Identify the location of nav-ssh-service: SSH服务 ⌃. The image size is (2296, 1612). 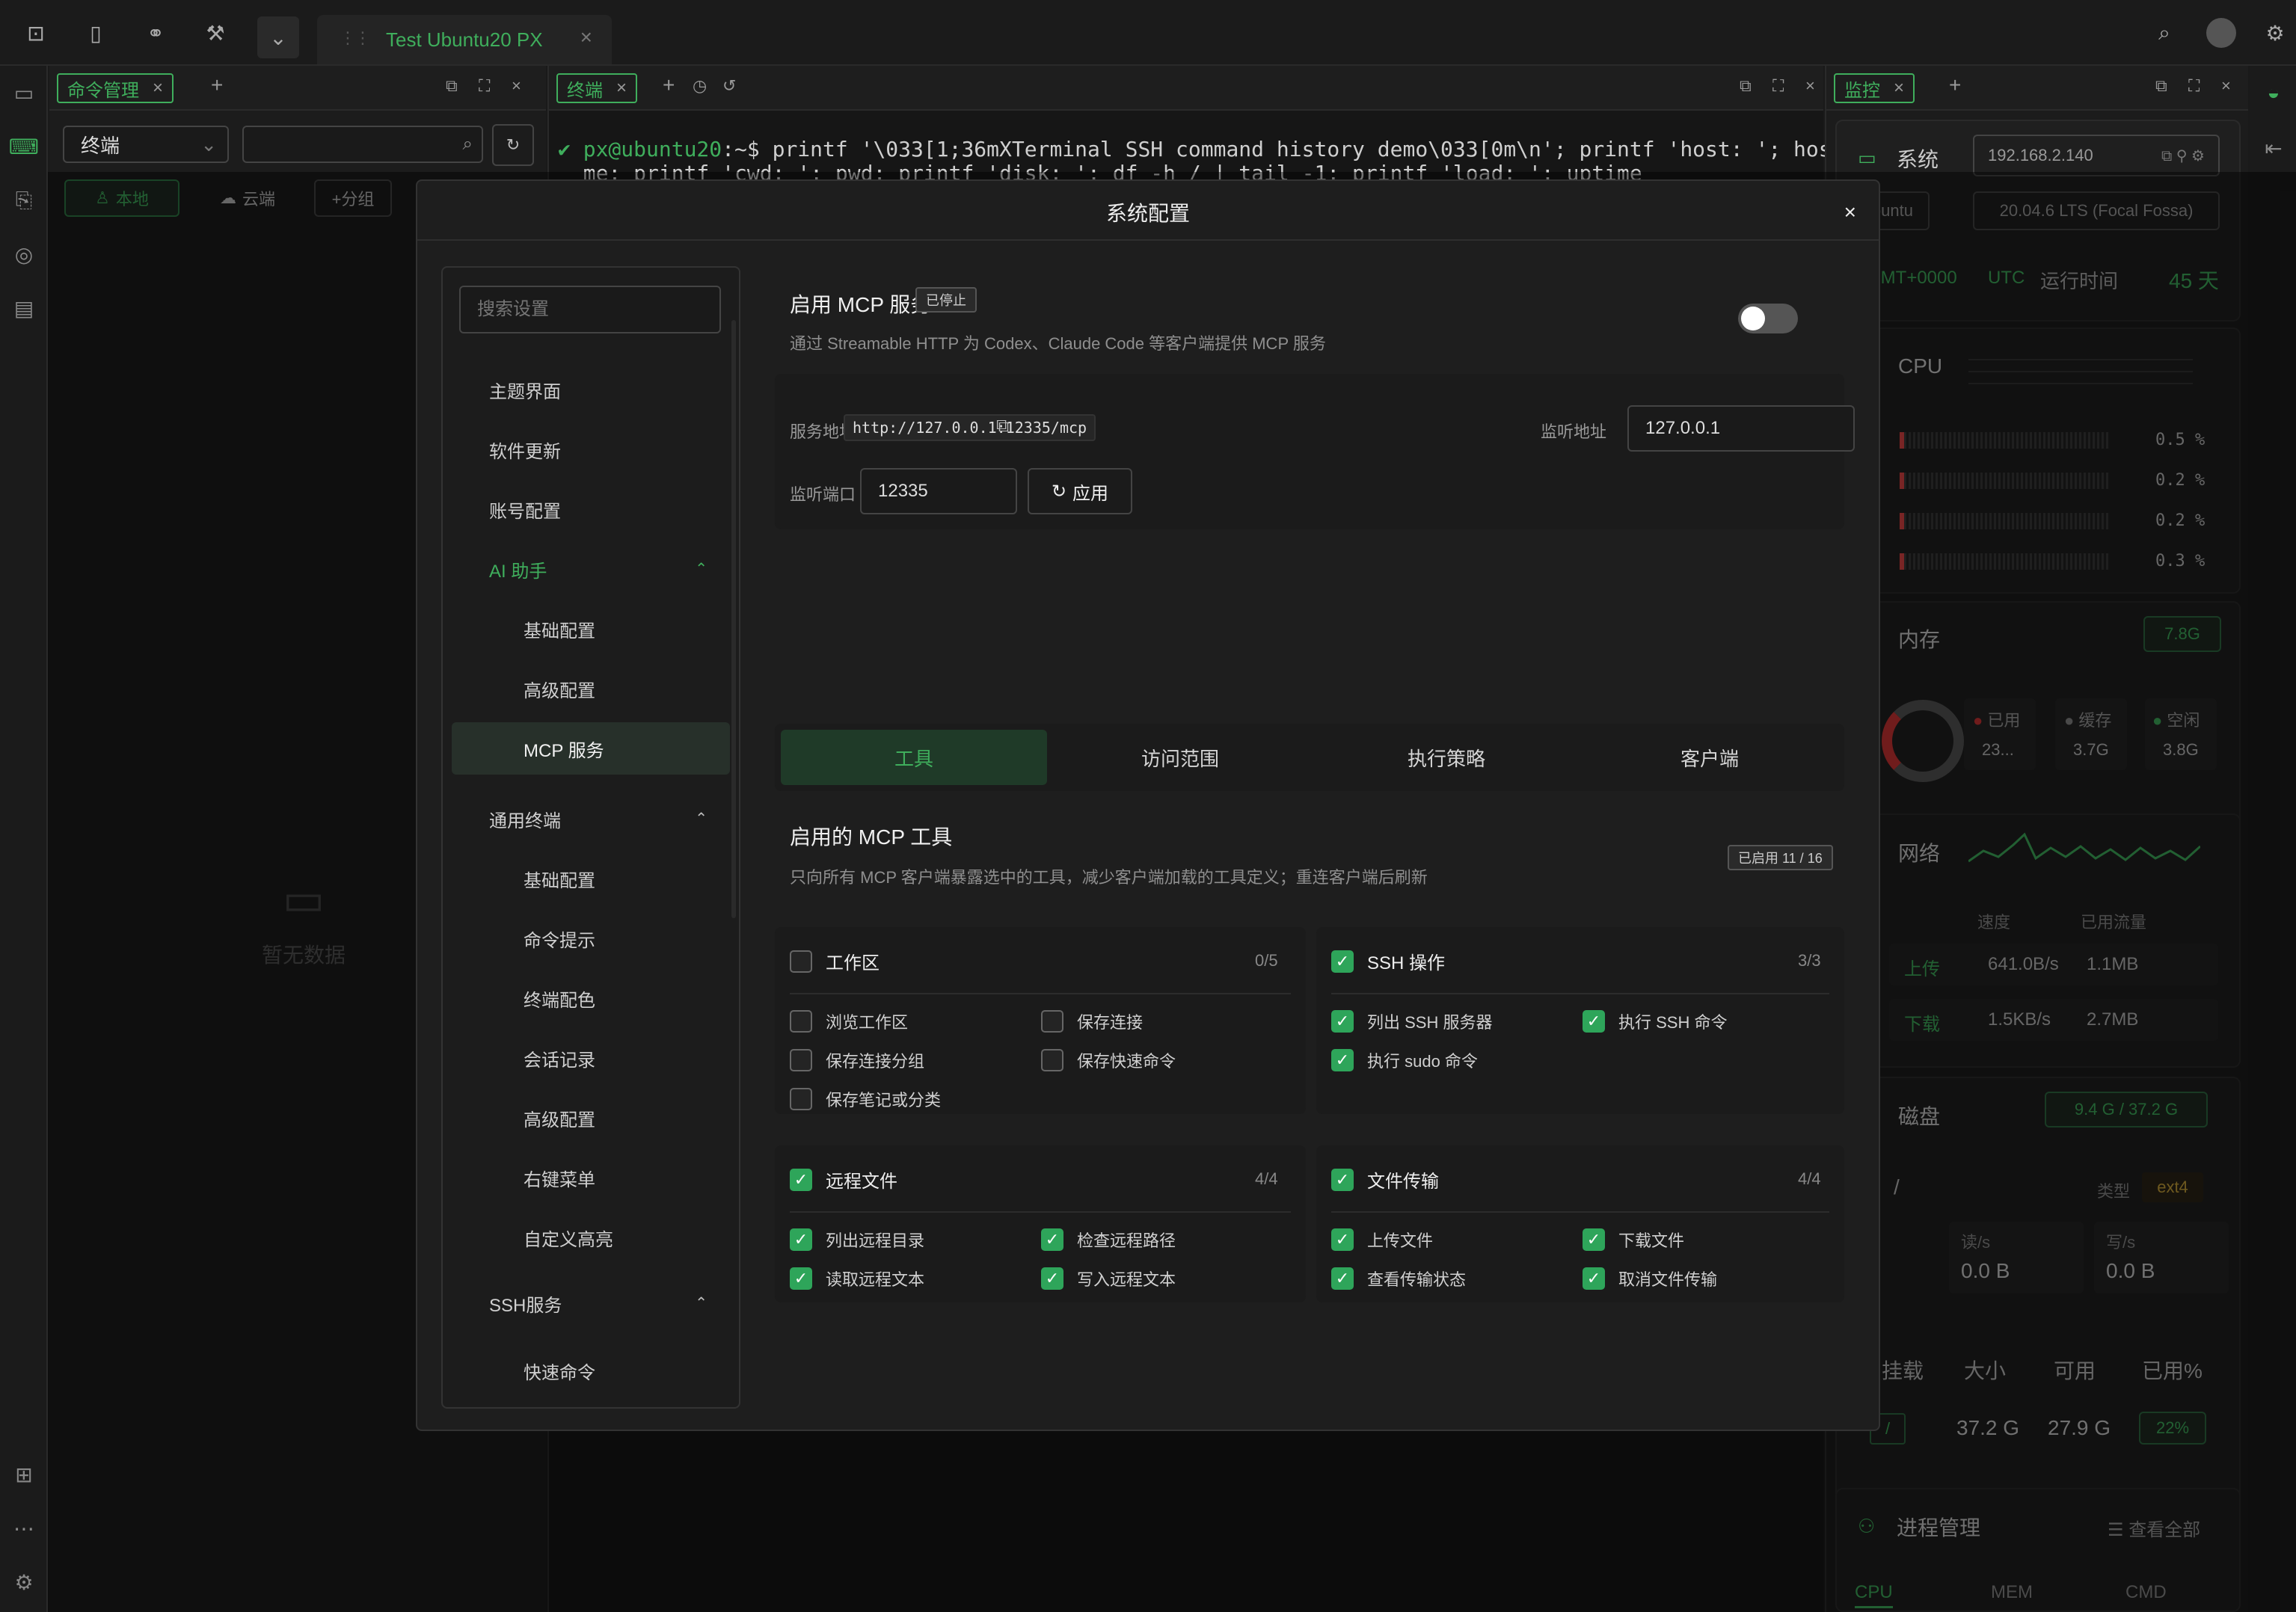
(591, 1303).